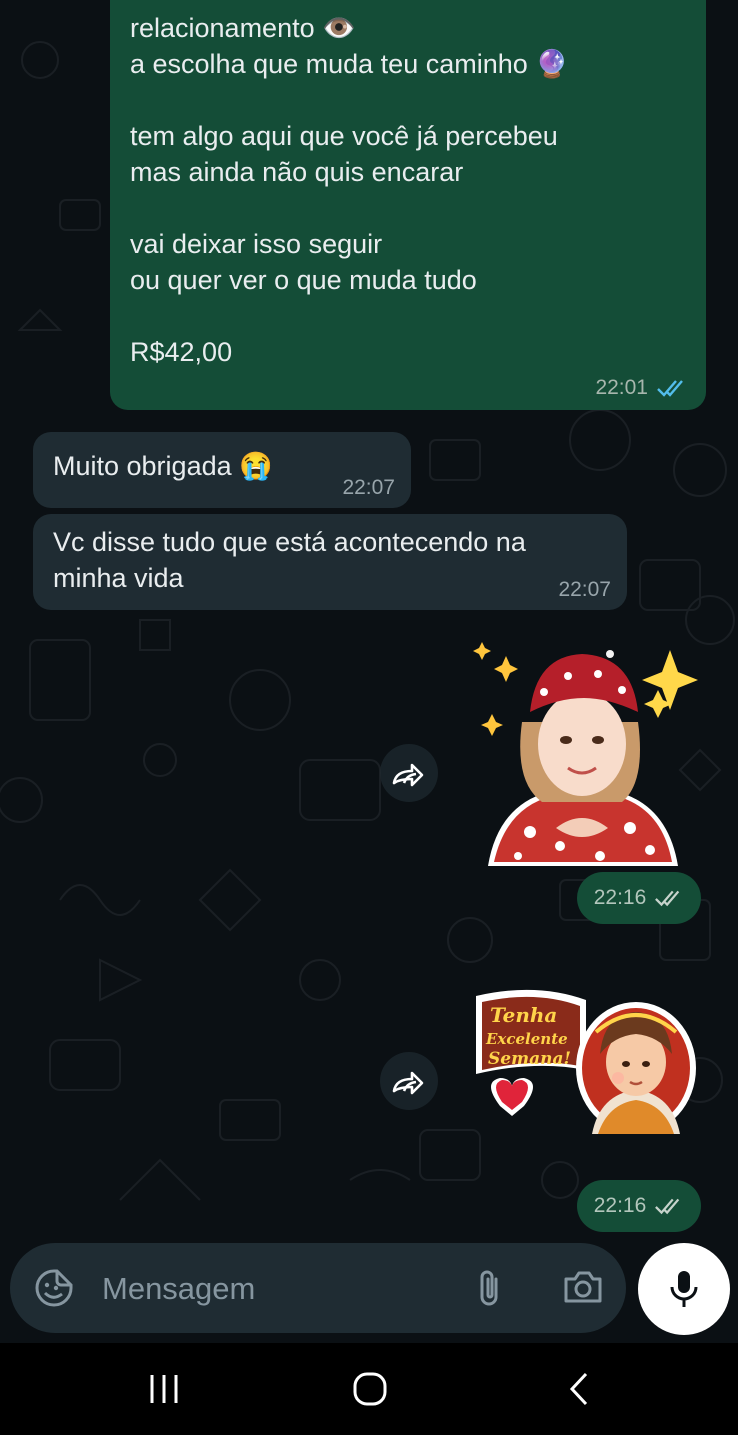 The width and height of the screenshot is (738, 1435). I want to click on svg-text: Tenha, so click(523, 1015).